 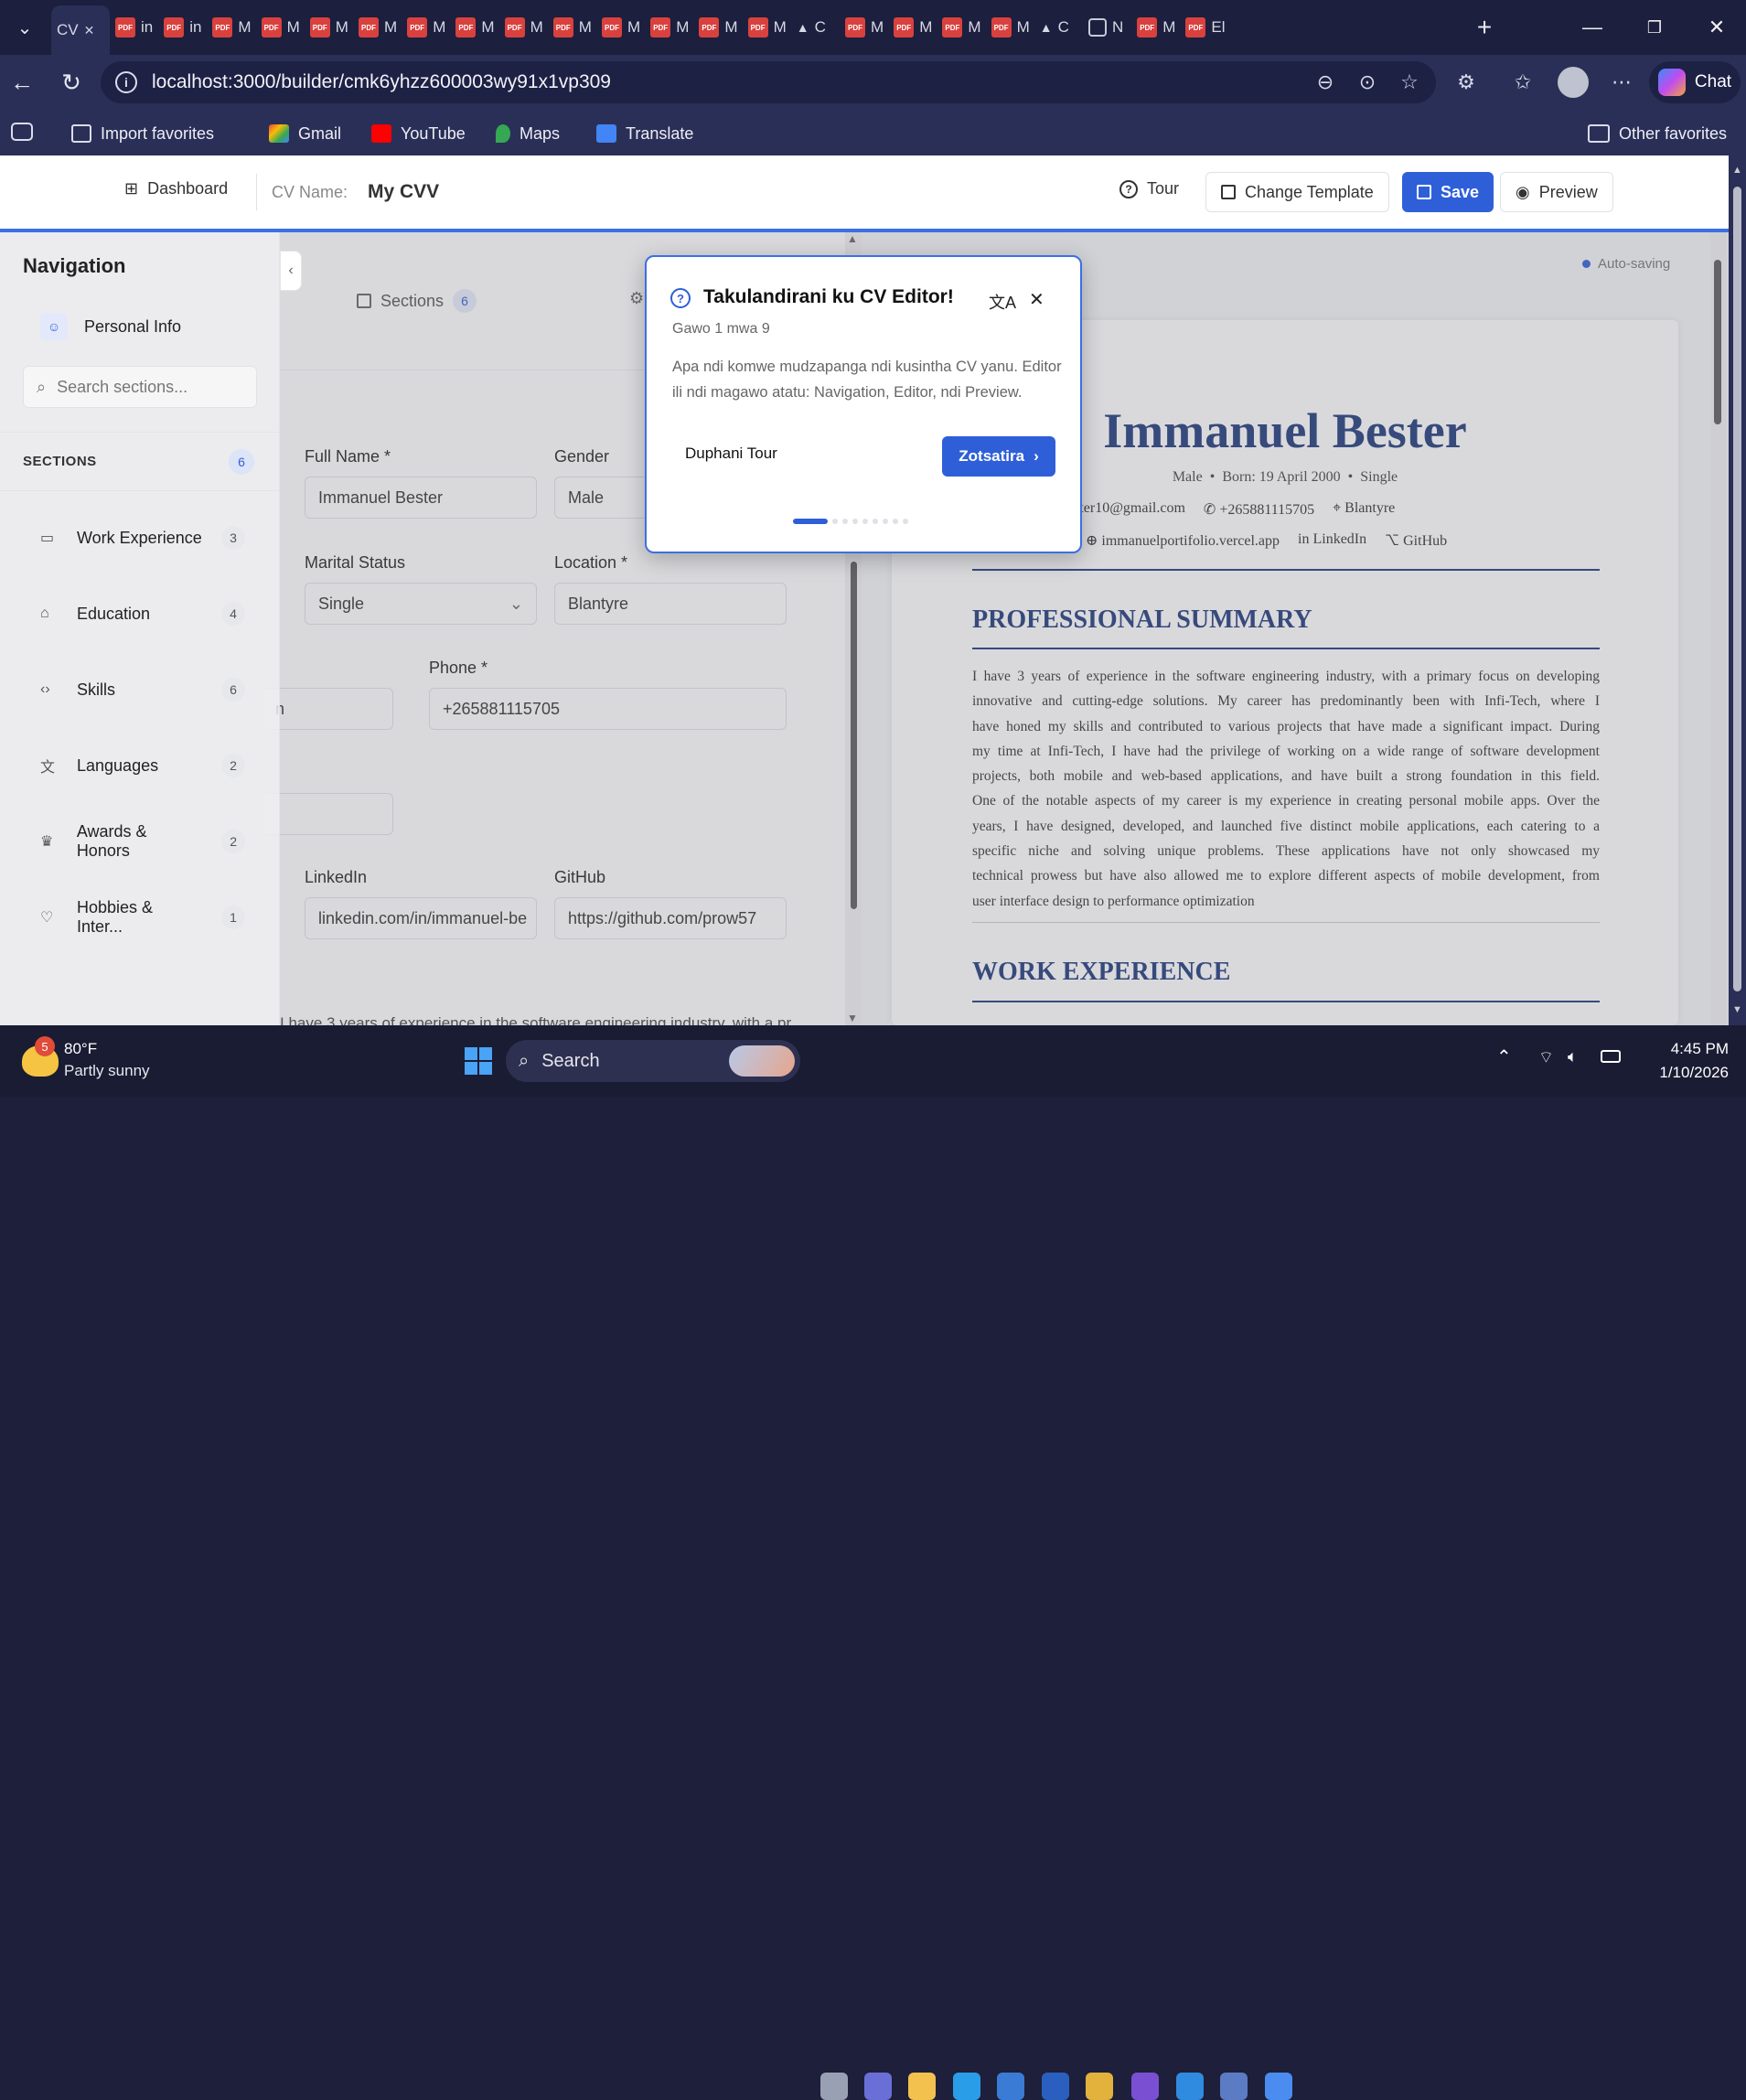 I want to click on favorite-translate: Translate, so click(x=644, y=133).